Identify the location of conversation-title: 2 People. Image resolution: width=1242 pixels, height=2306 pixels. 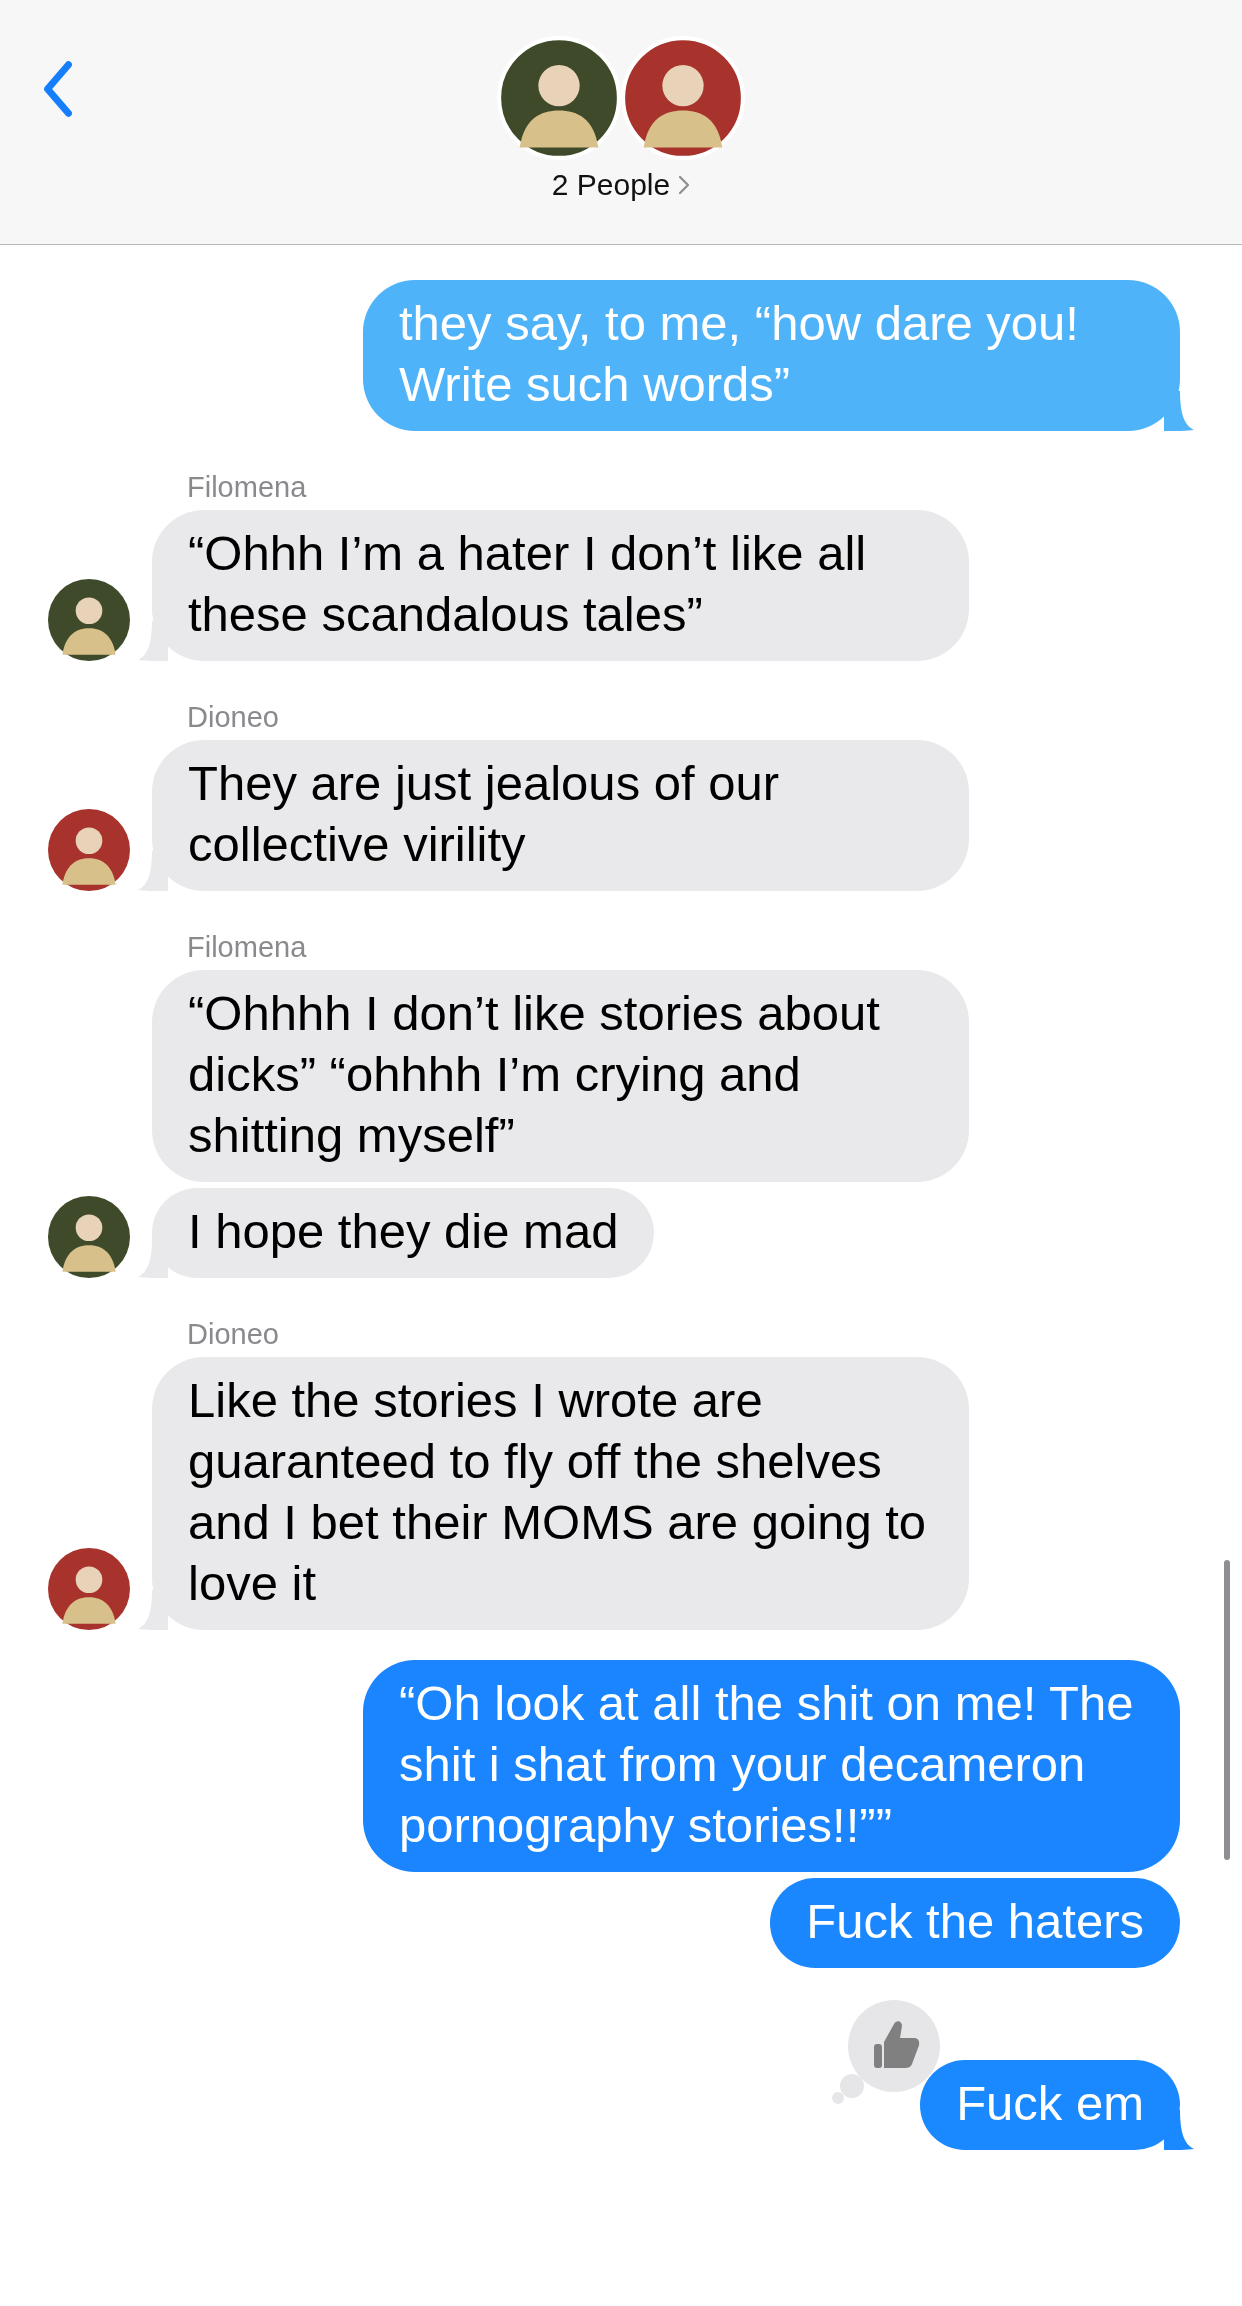
(611, 185).